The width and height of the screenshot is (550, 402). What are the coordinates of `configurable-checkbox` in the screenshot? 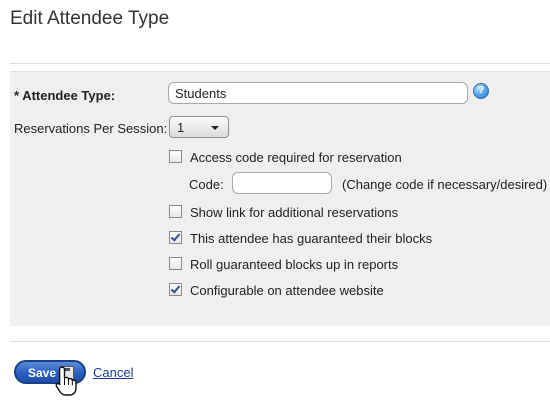 It's located at (175, 289).